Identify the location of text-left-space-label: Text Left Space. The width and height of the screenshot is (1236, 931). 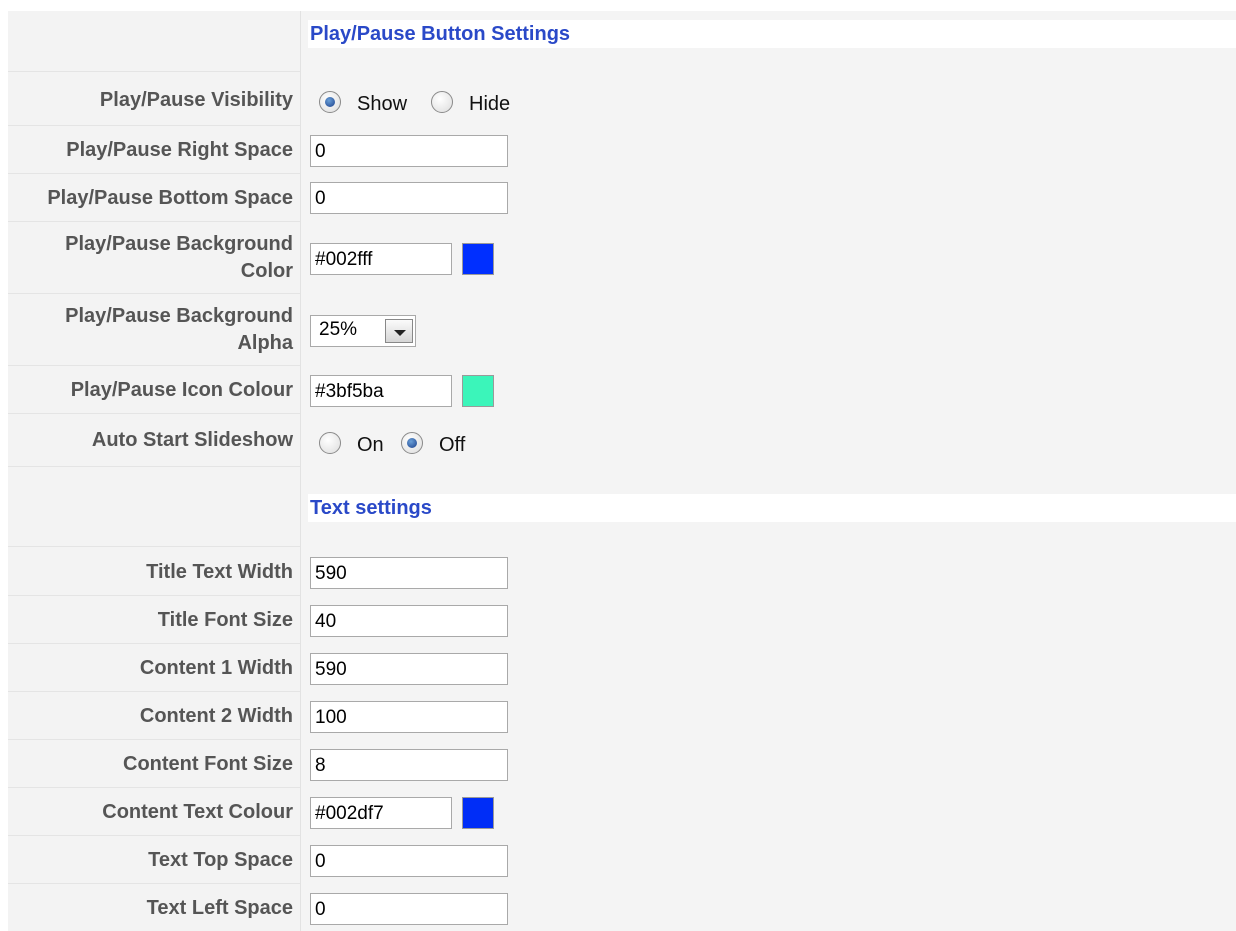
(219, 908).